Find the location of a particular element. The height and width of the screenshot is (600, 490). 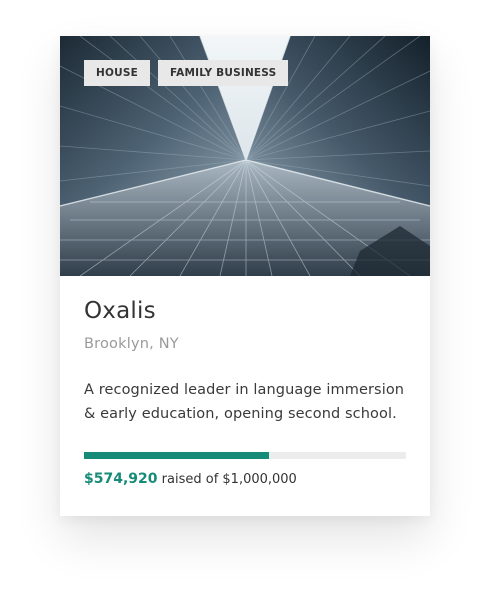

project-location: Brooklyn, NY is located at coordinates (131, 344).